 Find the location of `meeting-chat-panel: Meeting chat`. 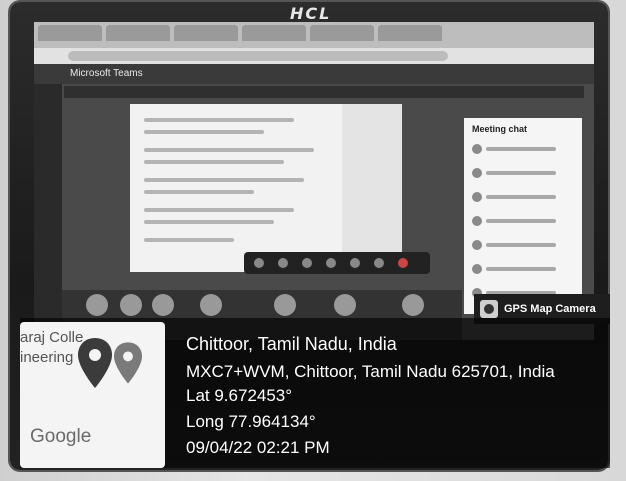

meeting-chat-panel: Meeting chat is located at coordinates (523, 216).